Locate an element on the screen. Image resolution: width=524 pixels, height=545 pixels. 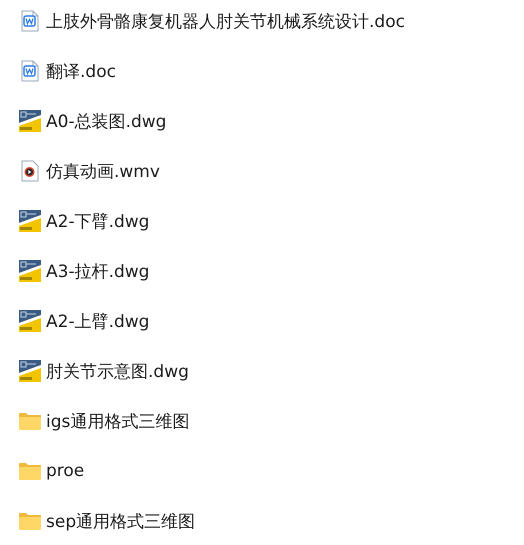
file-name: sep通用格式三维图 is located at coordinates (121, 521).